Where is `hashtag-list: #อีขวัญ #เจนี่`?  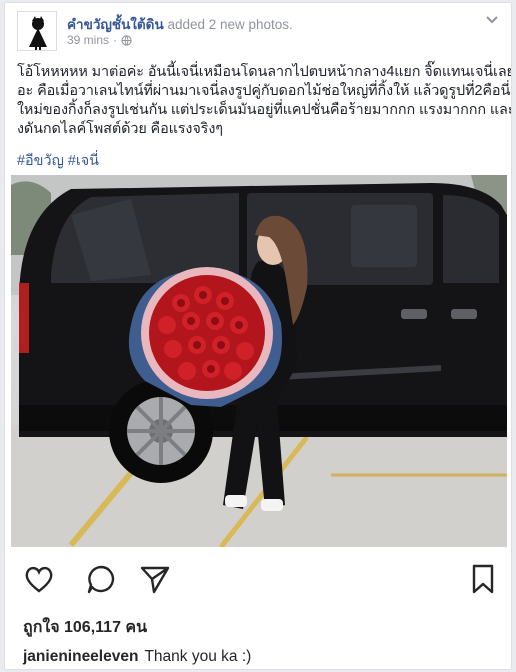 hashtag-list: #อีขวัญ #เจนี่ is located at coordinates (58, 160).